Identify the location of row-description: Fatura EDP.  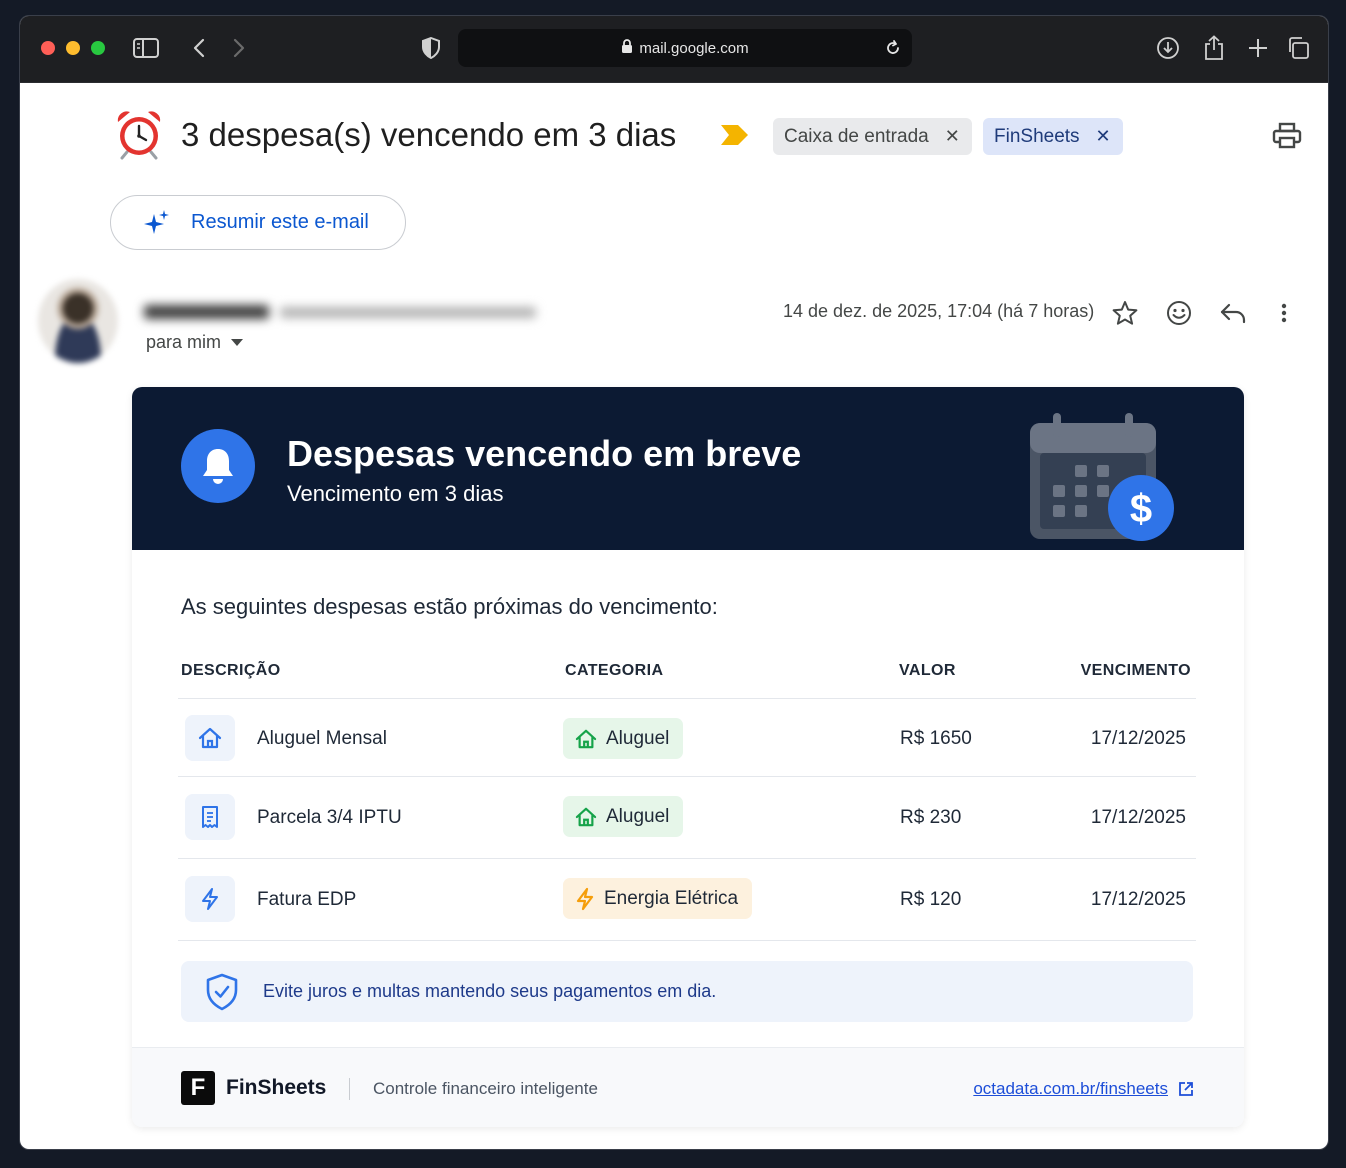
(307, 899).